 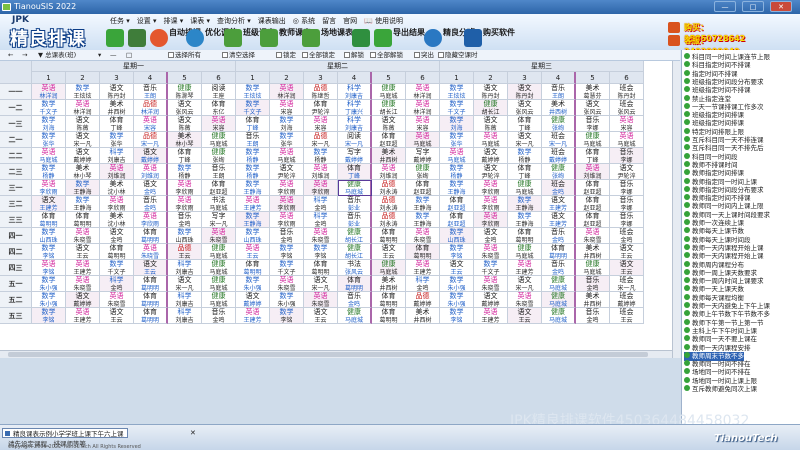 What do you see at coordinates (65, 433) in the screenshot?
I see `document-tab: 精良课表示例小学学班上课下午六上课` at bounding box center [65, 433].